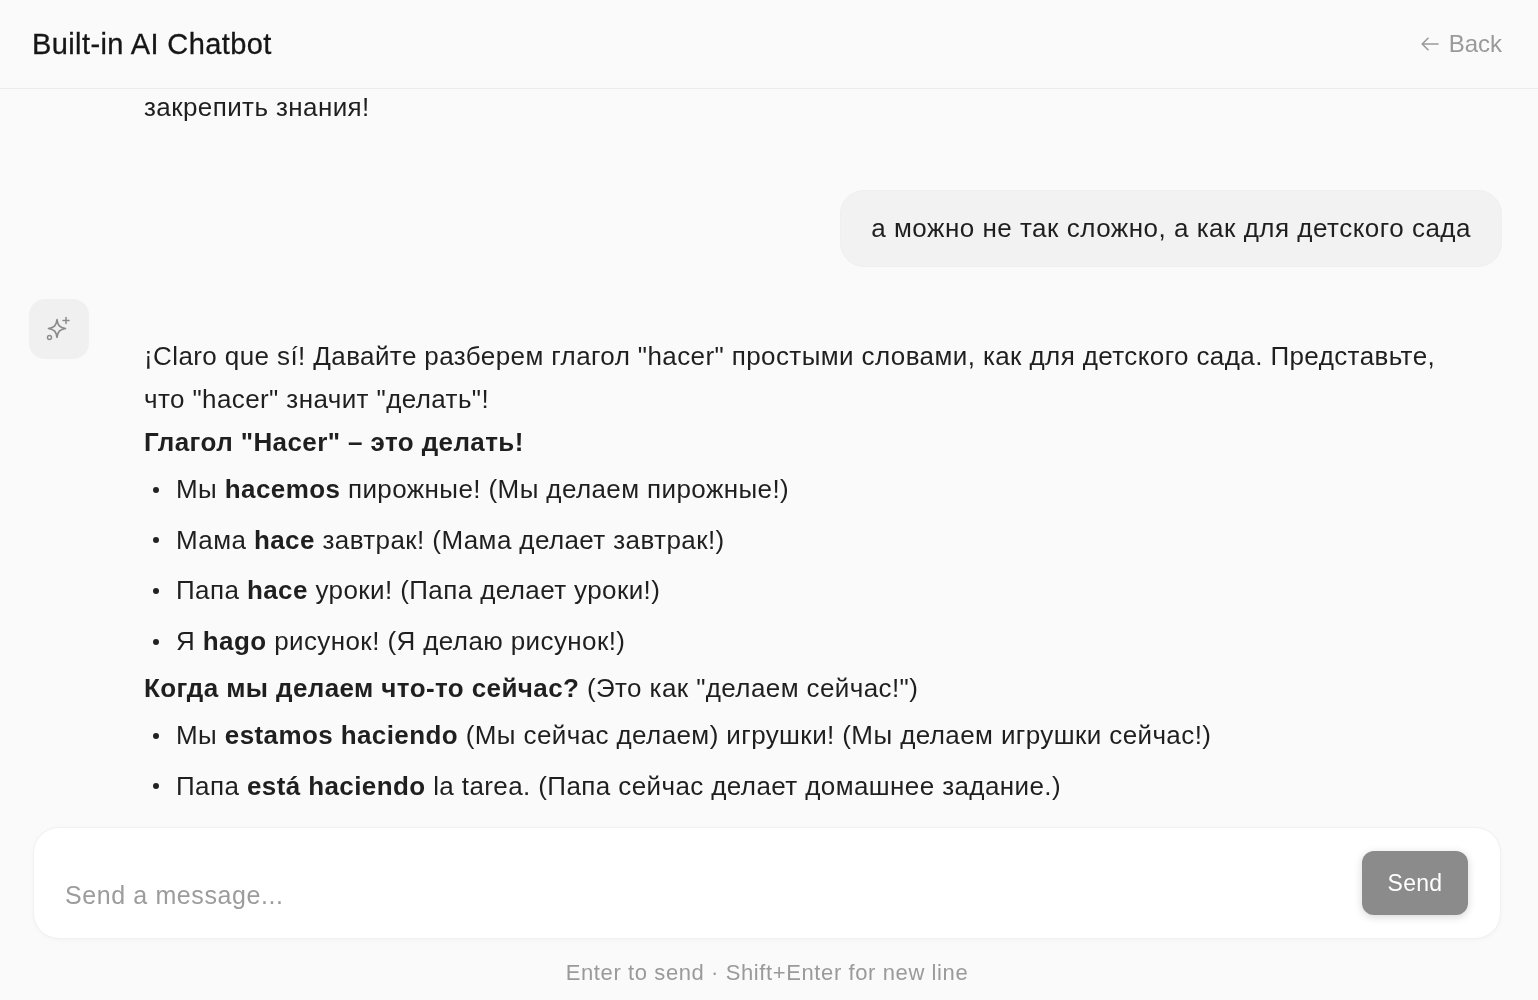  I want to click on message-heading: Глагол "Hacer" – это делать!, so click(334, 442).